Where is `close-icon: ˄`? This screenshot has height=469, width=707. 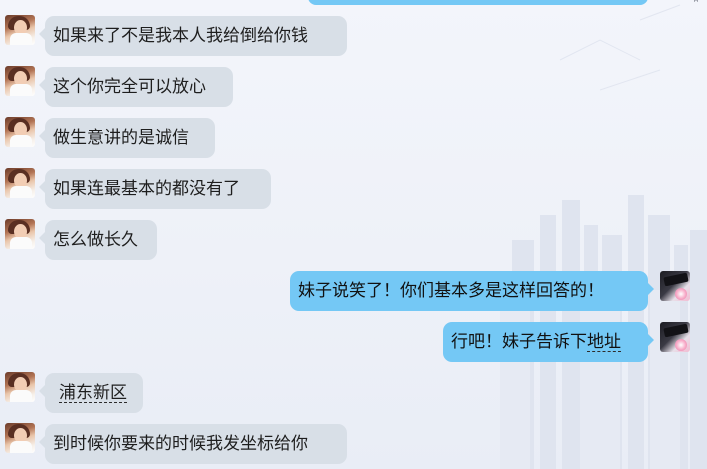 close-icon: ˄ is located at coordinates (696, 6).